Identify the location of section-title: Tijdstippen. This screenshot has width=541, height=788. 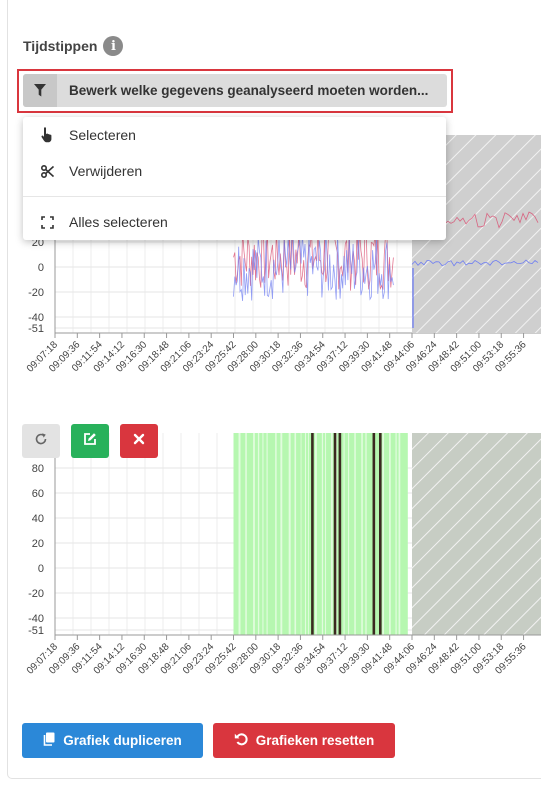
(60, 46).